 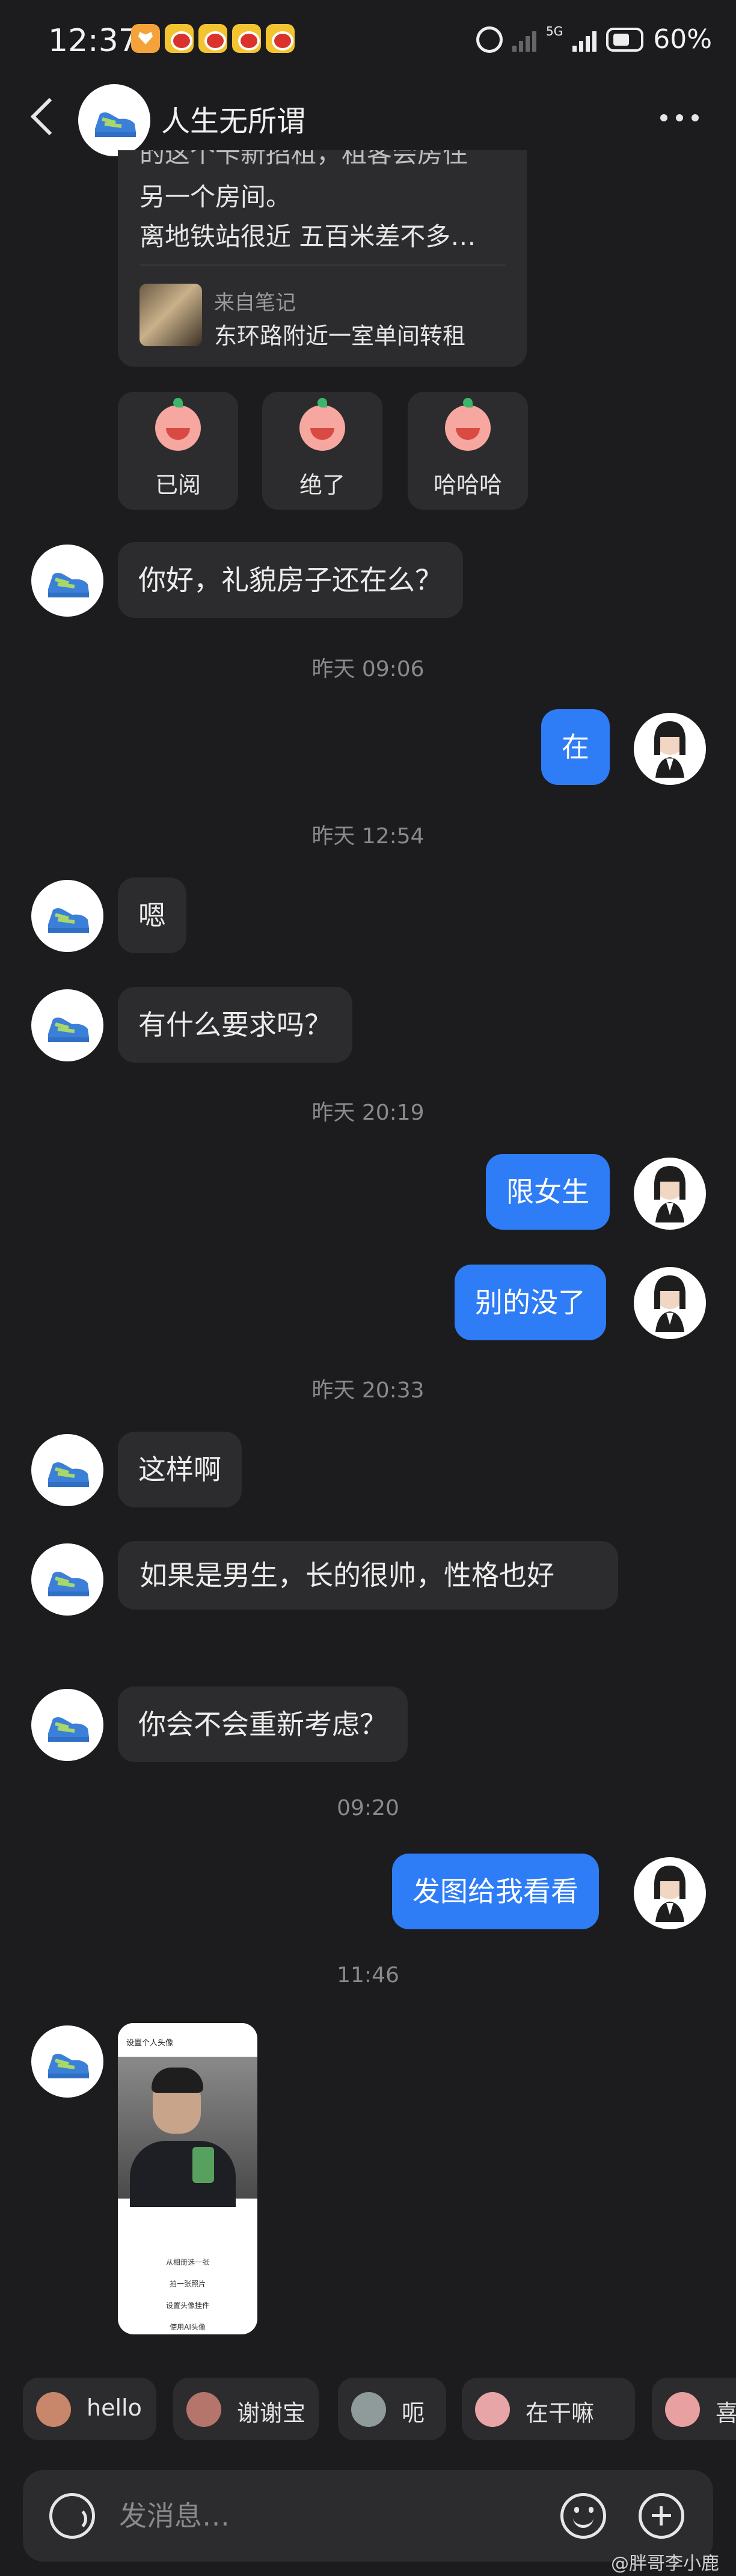 I want to click on card-source: 来自笔记, so click(x=255, y=303).